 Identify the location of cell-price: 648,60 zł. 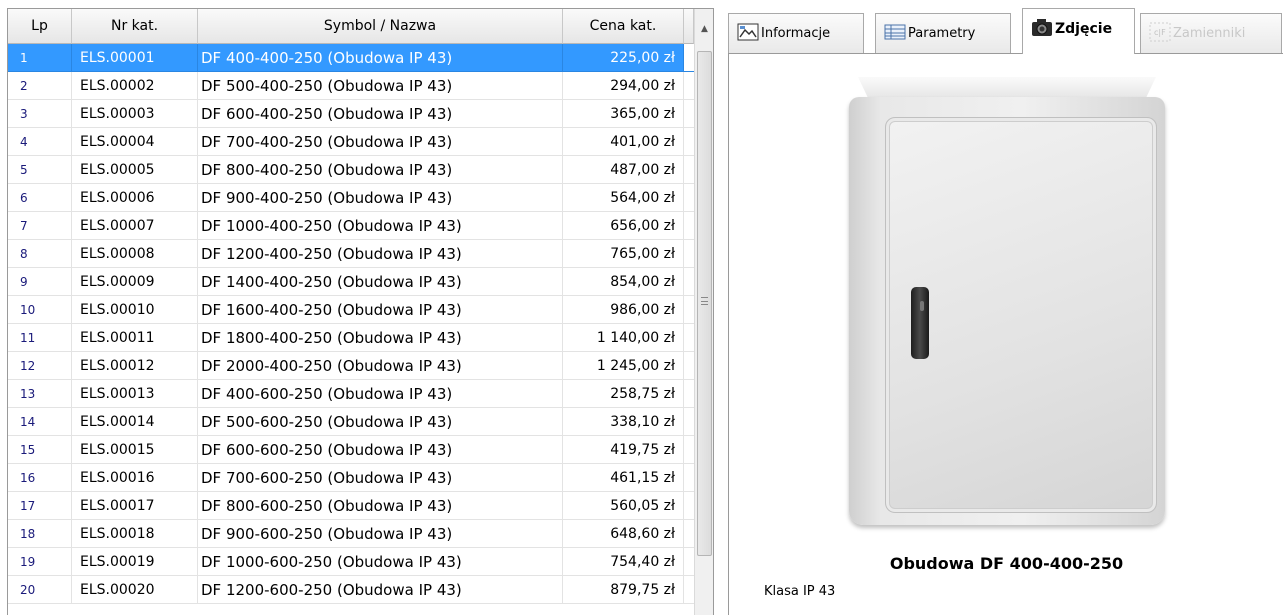
(623, 534).